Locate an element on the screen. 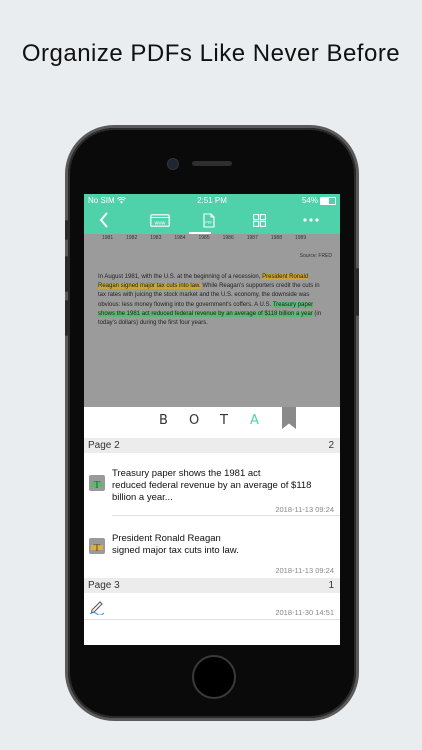  back-button is located at coordinates (104, 220).